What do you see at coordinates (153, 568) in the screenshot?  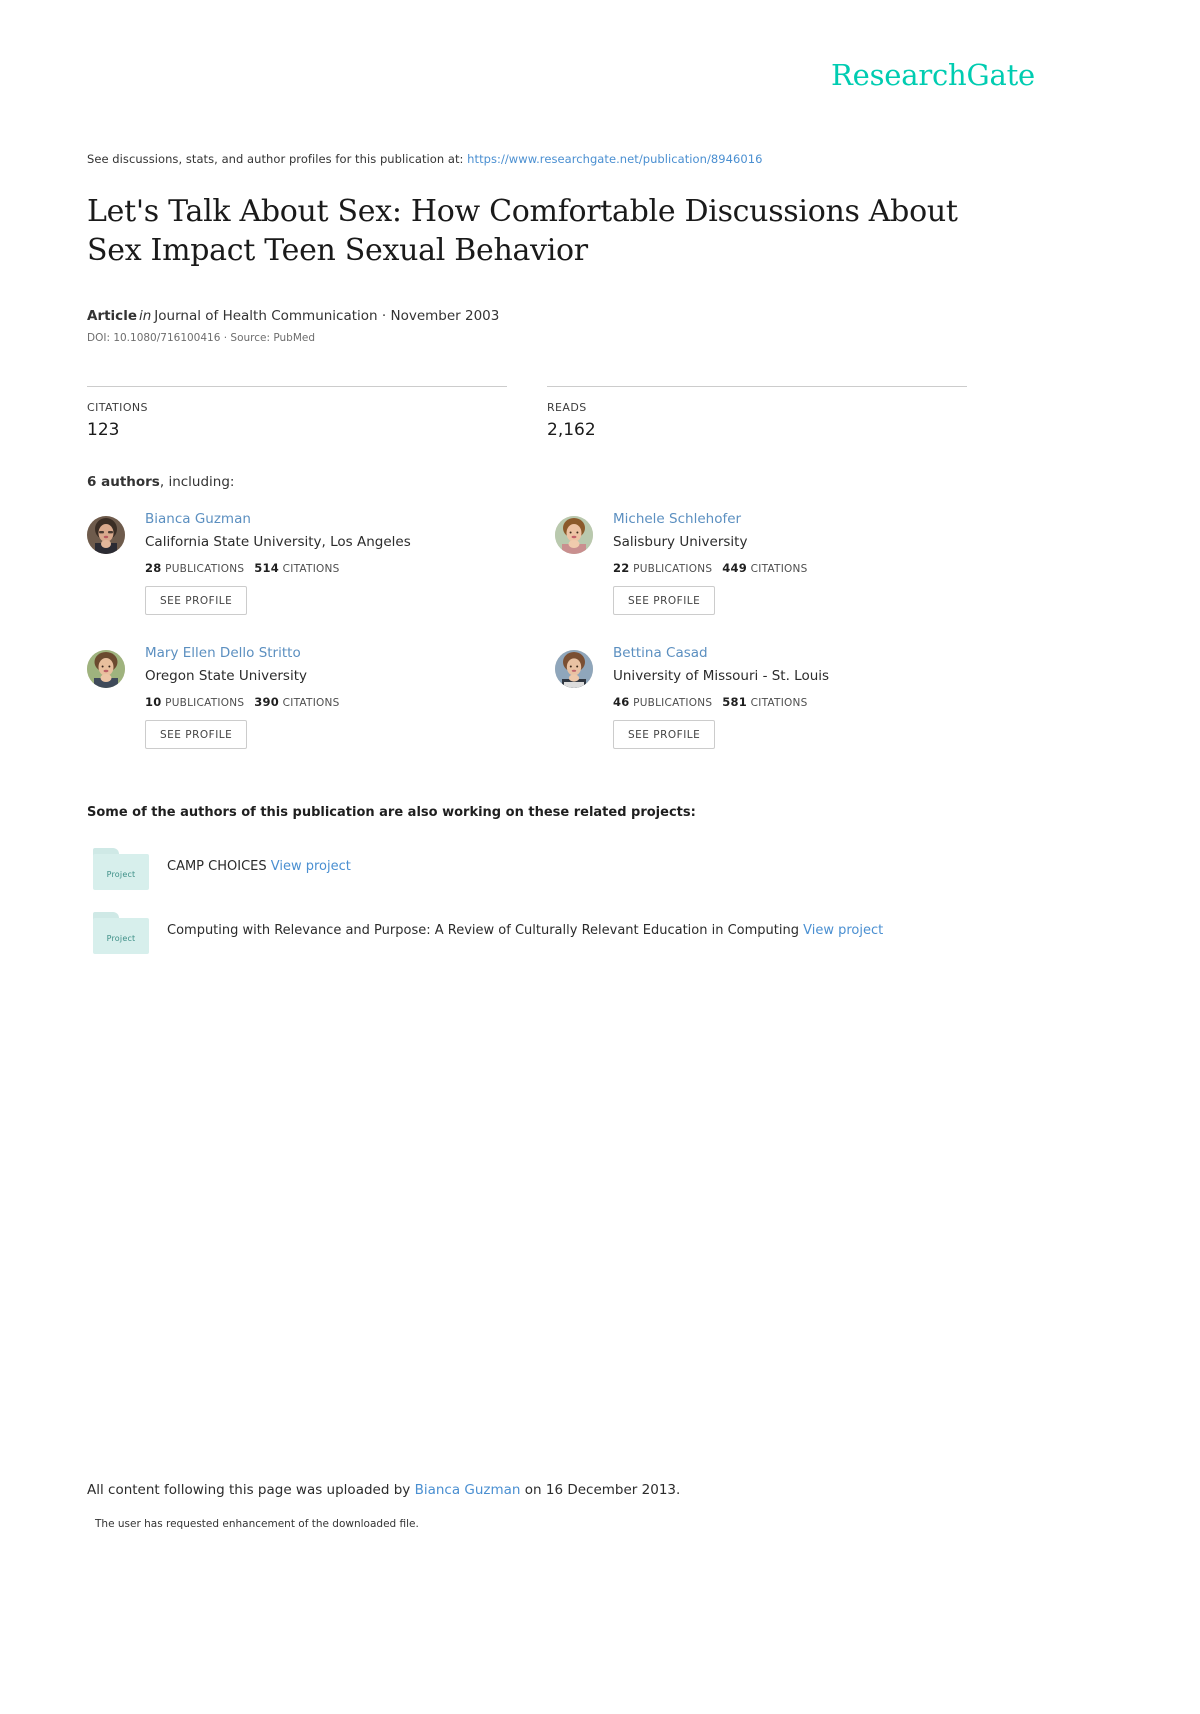 I see `author-publications-count: 28` at bounding box center [153, 568].